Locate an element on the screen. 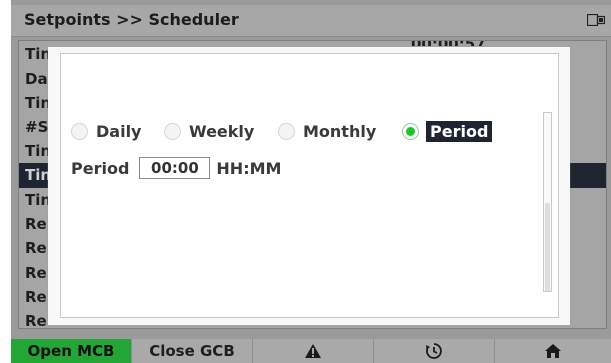  radio-weekly: Weekly is located at coordinates (209, 131).